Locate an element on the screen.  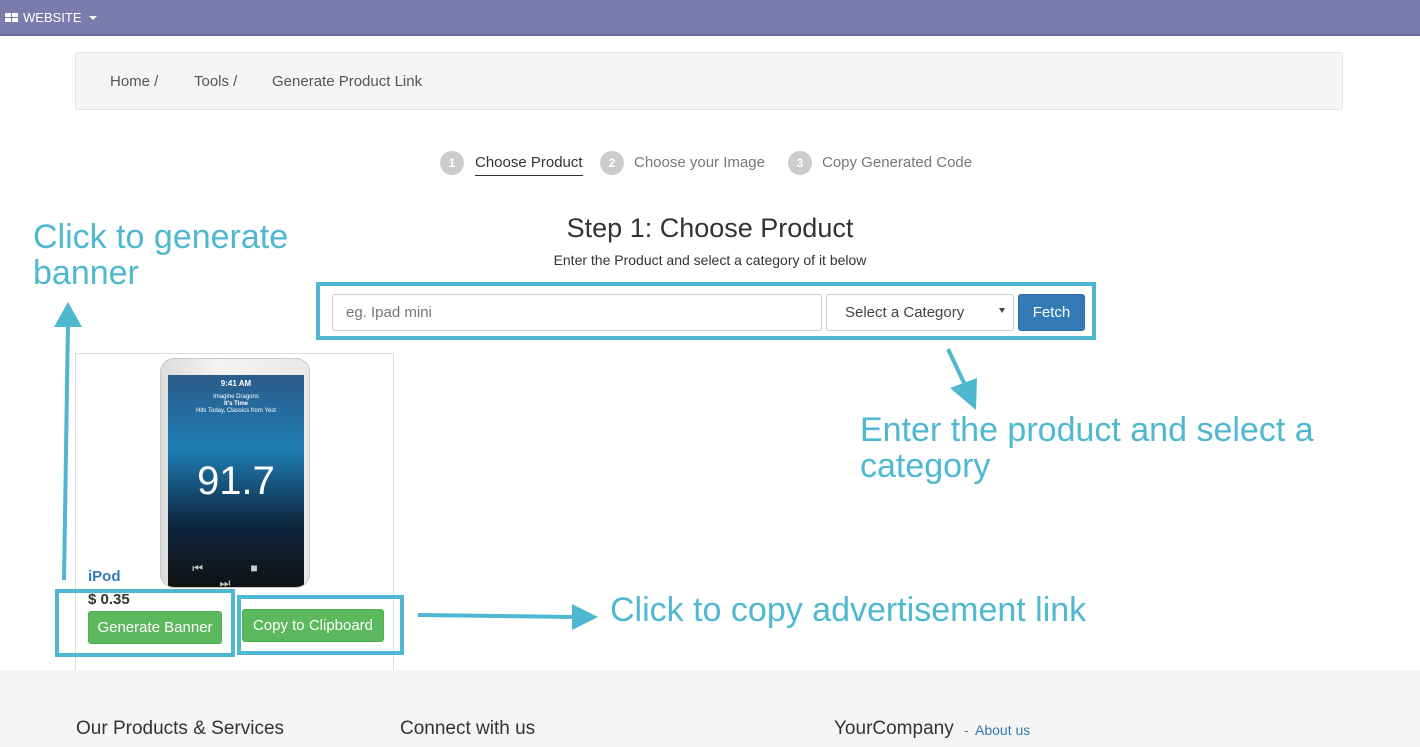
step-2-label: Choose your Image is located at coordinates (699, 162).